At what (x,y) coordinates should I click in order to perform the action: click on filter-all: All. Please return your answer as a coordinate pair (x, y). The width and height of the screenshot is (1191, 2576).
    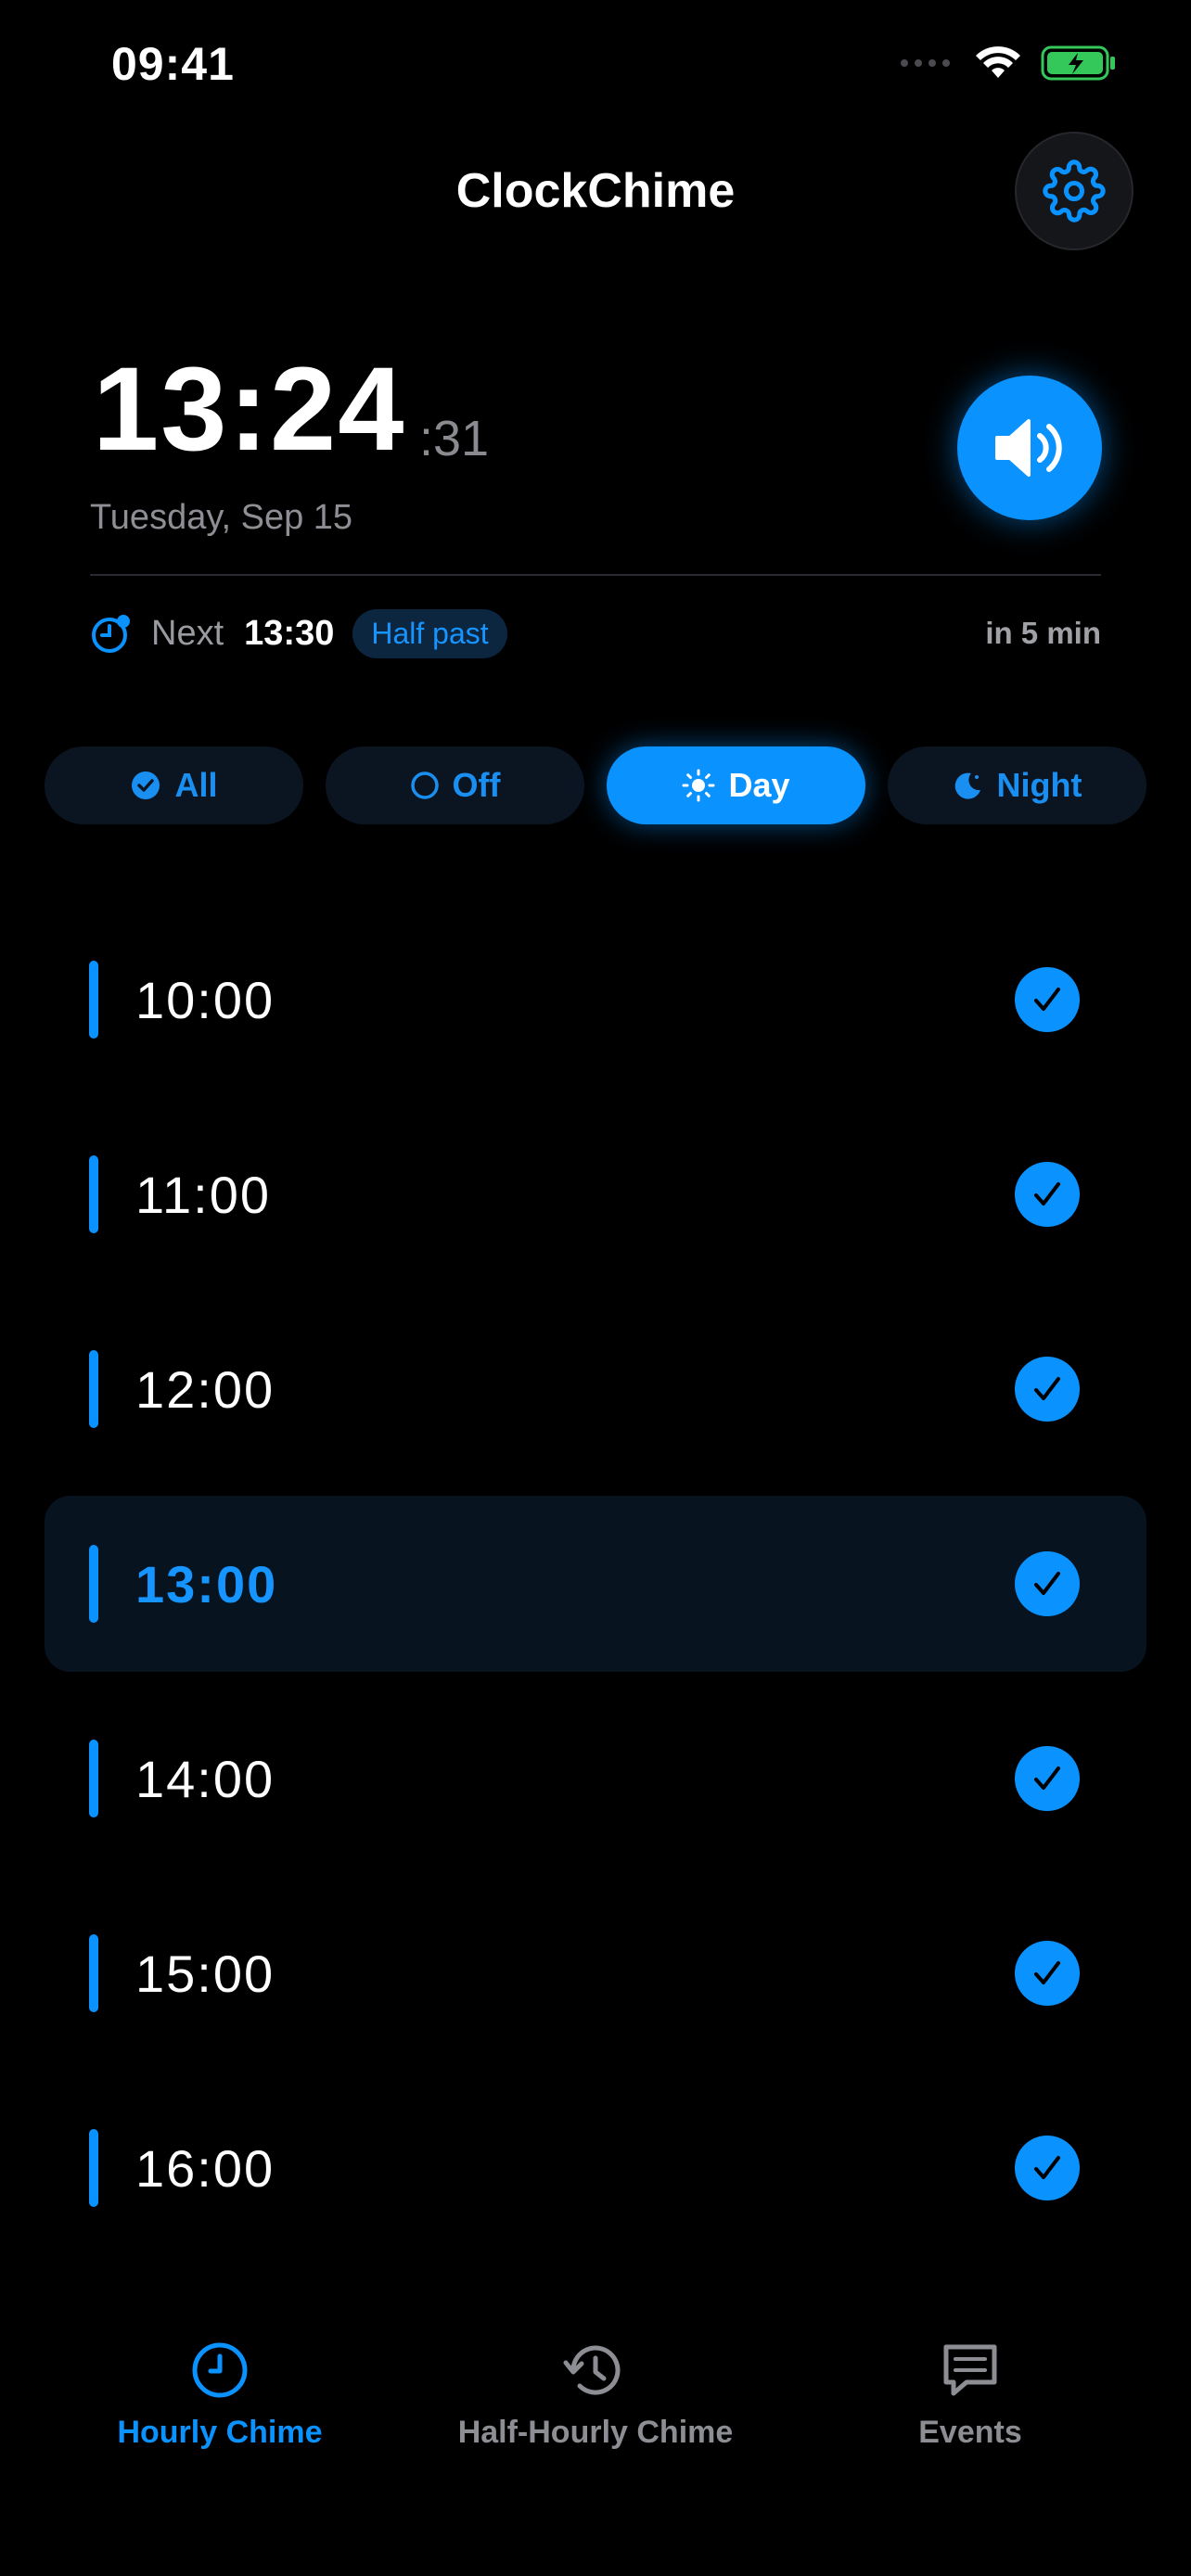
    Looking at the image, I should click on (174, 785).